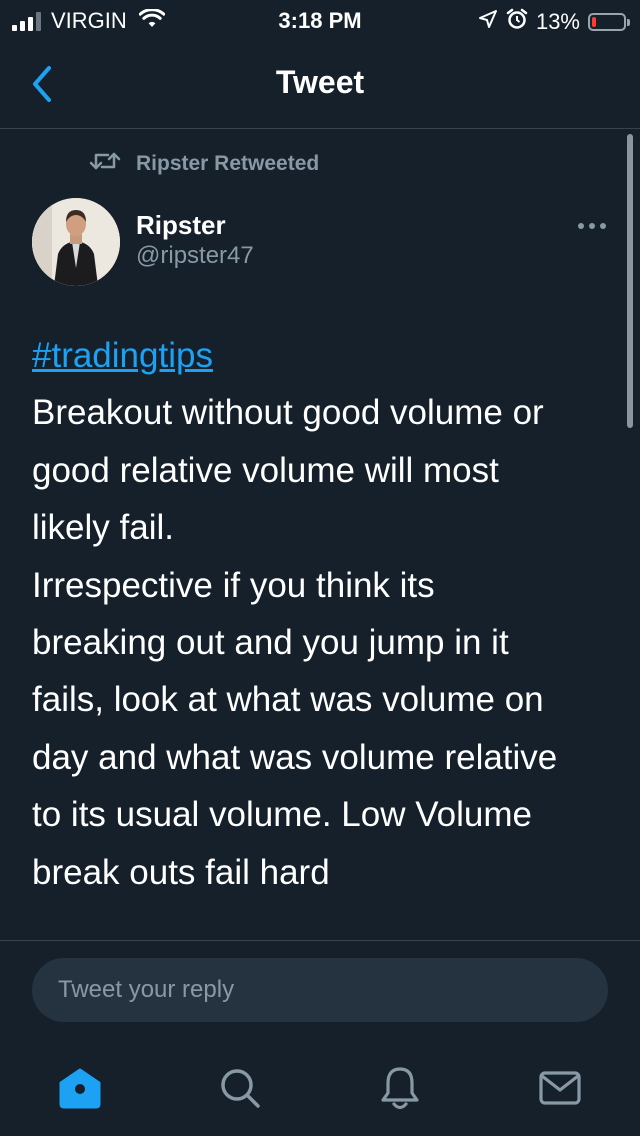  Describe the element at coordinates (320, 940) in the screenshot. I see `divider` at that location.